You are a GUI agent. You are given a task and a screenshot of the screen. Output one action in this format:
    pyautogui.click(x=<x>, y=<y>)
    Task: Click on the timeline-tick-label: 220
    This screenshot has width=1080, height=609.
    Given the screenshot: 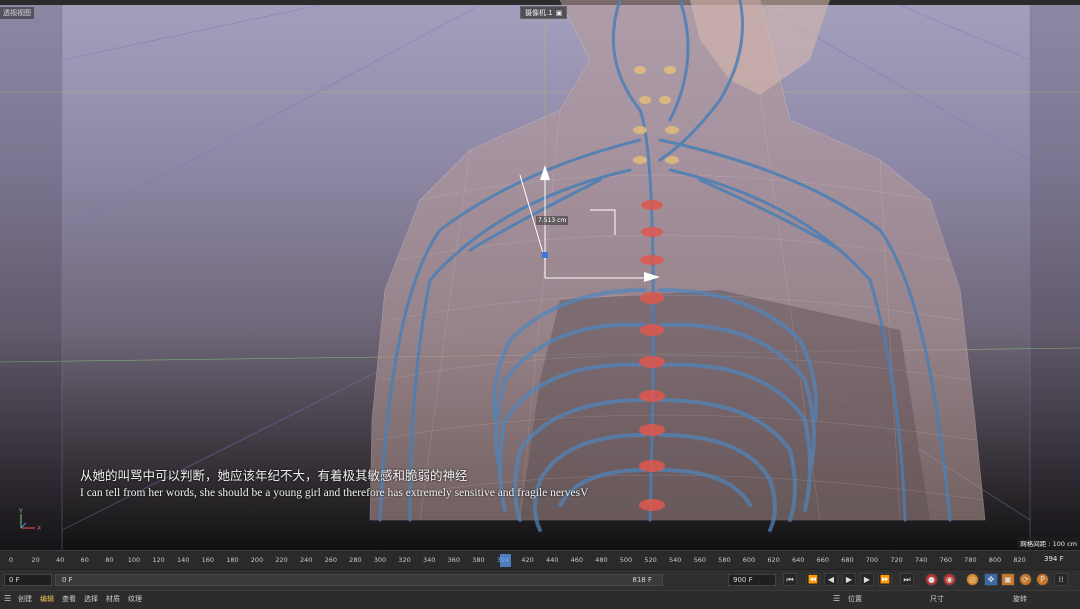 What is the action you would take?
    pyautogui.click(x=281, y=560)
    